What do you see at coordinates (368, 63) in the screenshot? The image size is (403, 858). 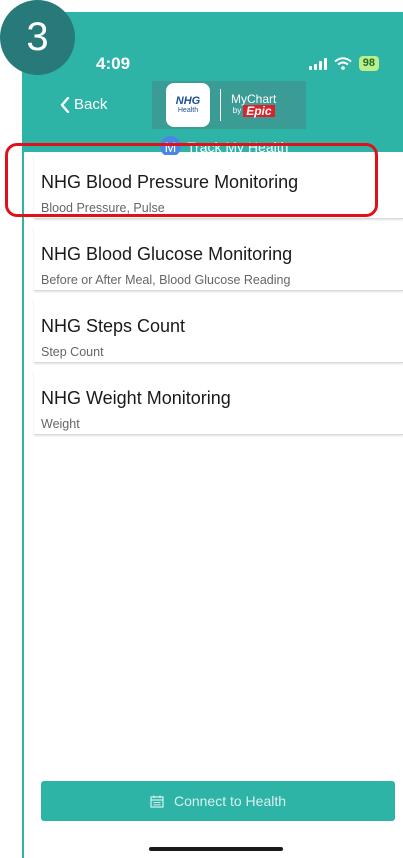 I see `battery-icon: 98` at bounding box center [368, 63].